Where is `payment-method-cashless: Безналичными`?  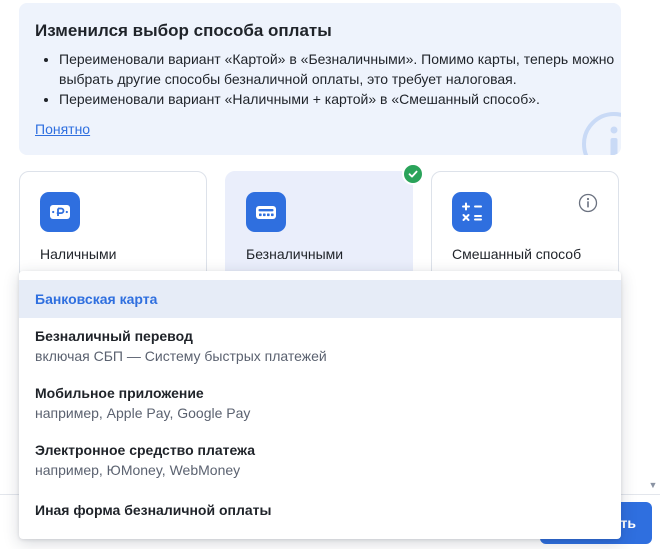
payment-method-cashless: Безналичными is located at coordinates (319, 226).